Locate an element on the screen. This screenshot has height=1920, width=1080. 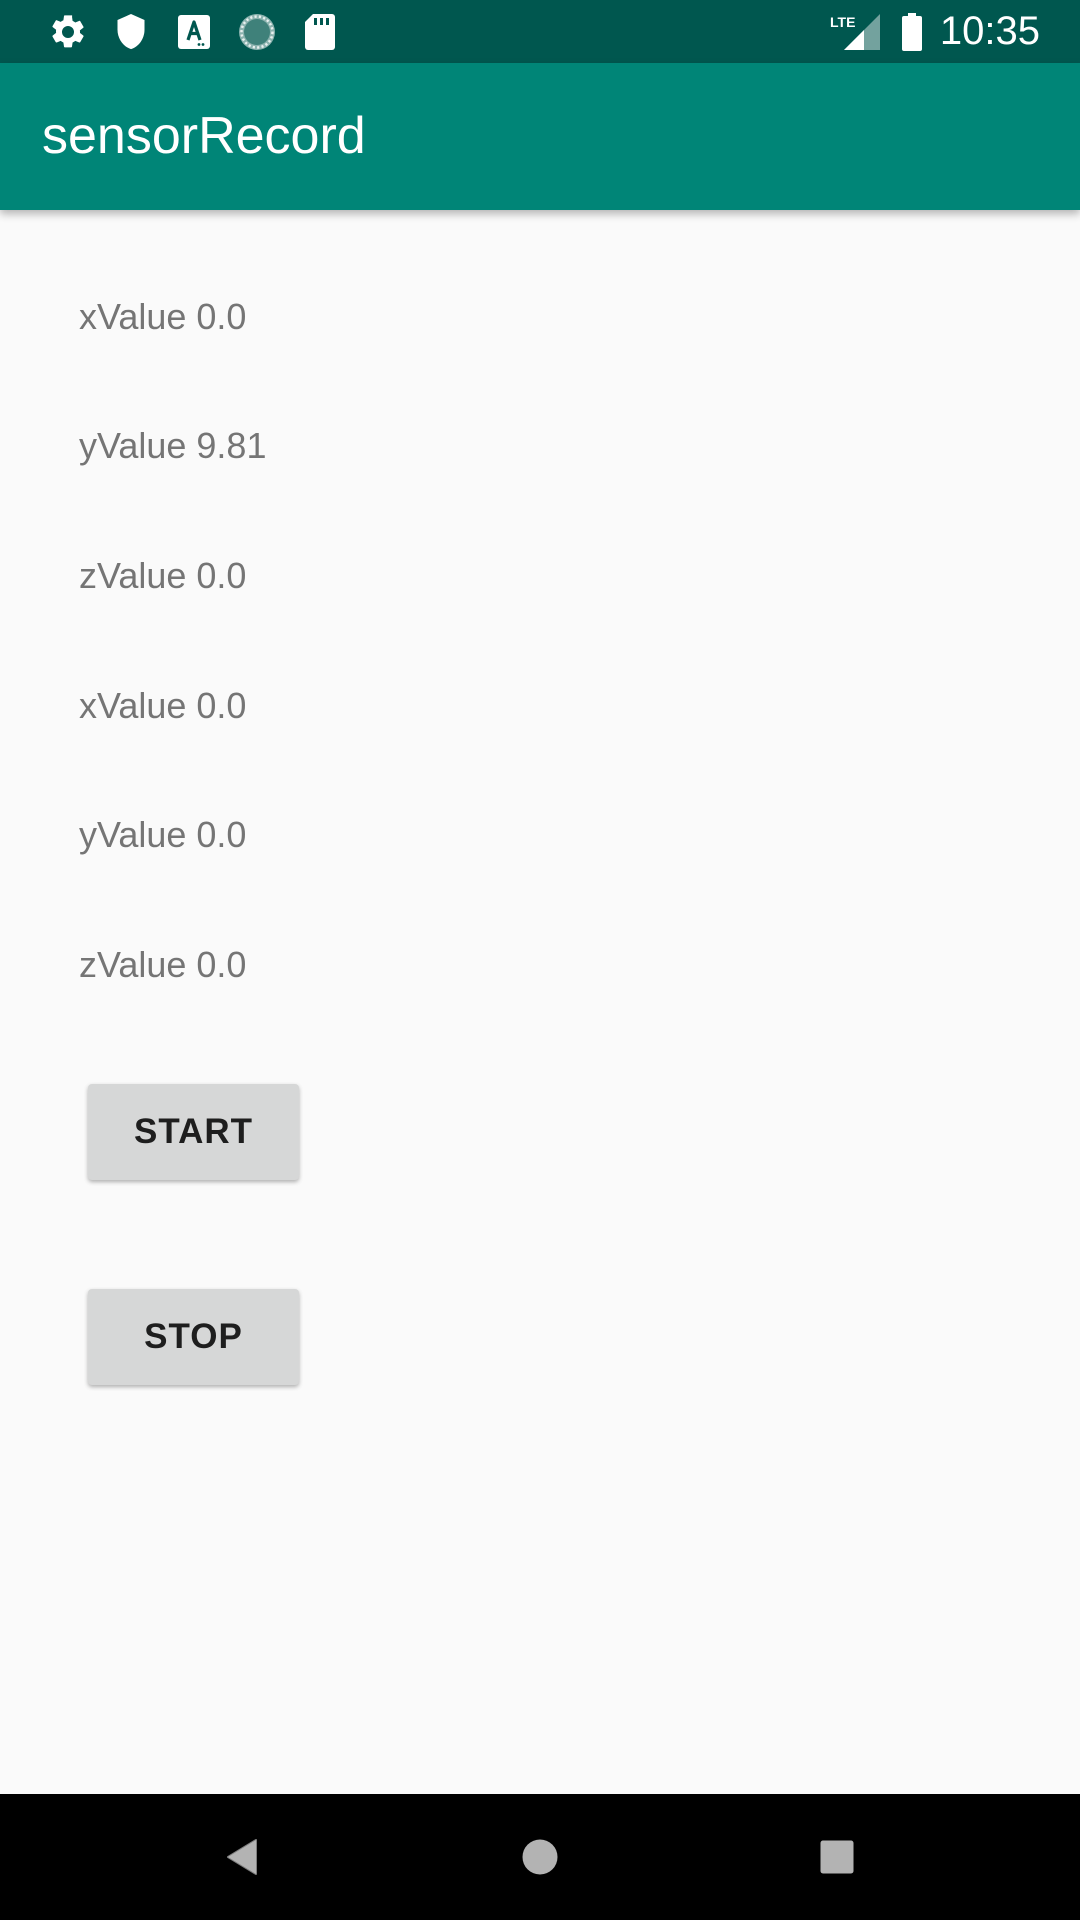
app-bar: sensorRecord is located at coordinates (540, 136).